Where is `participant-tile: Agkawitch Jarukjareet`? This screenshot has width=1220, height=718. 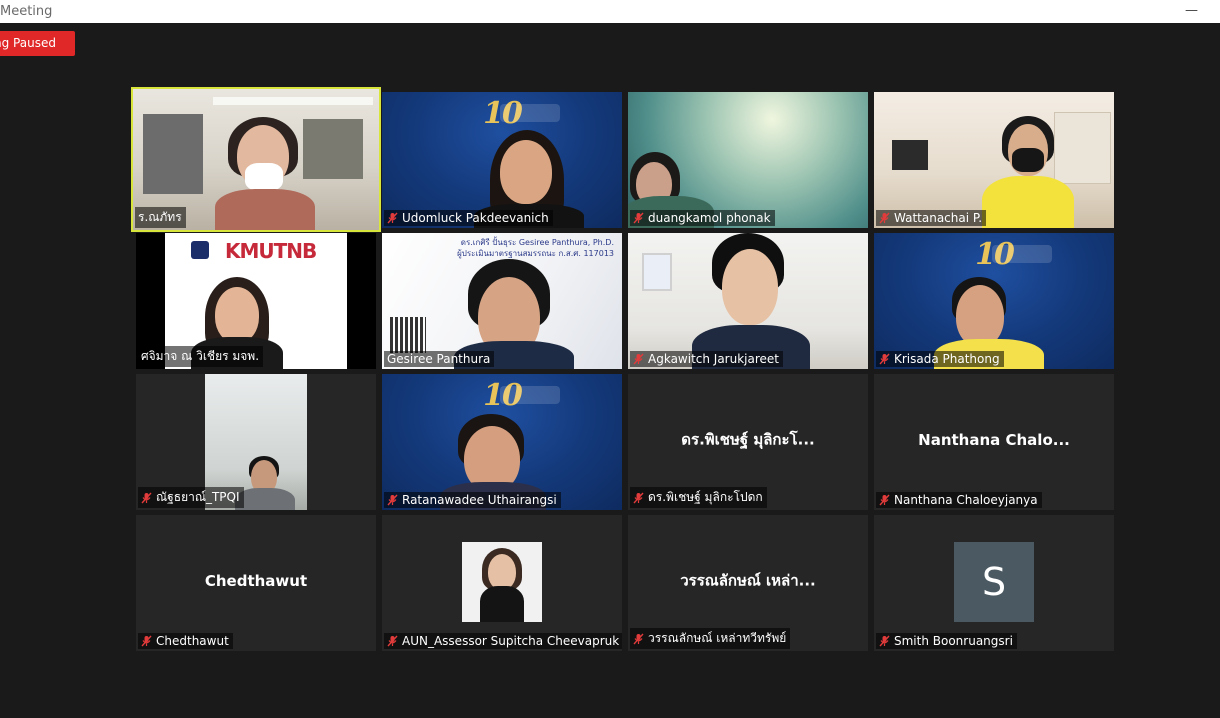
participant-tile: Agkawitch Jarukjareet is located at coordinates (748, 301).